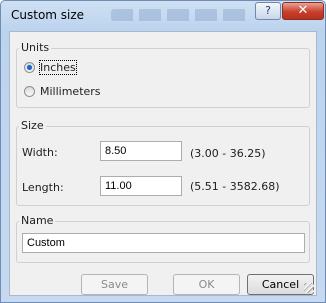 This screenshot has height=303, width=326. What do you see at coordinates (141, 186) in the screenshot?
I see `length-input` at bounding box center [141, 186].